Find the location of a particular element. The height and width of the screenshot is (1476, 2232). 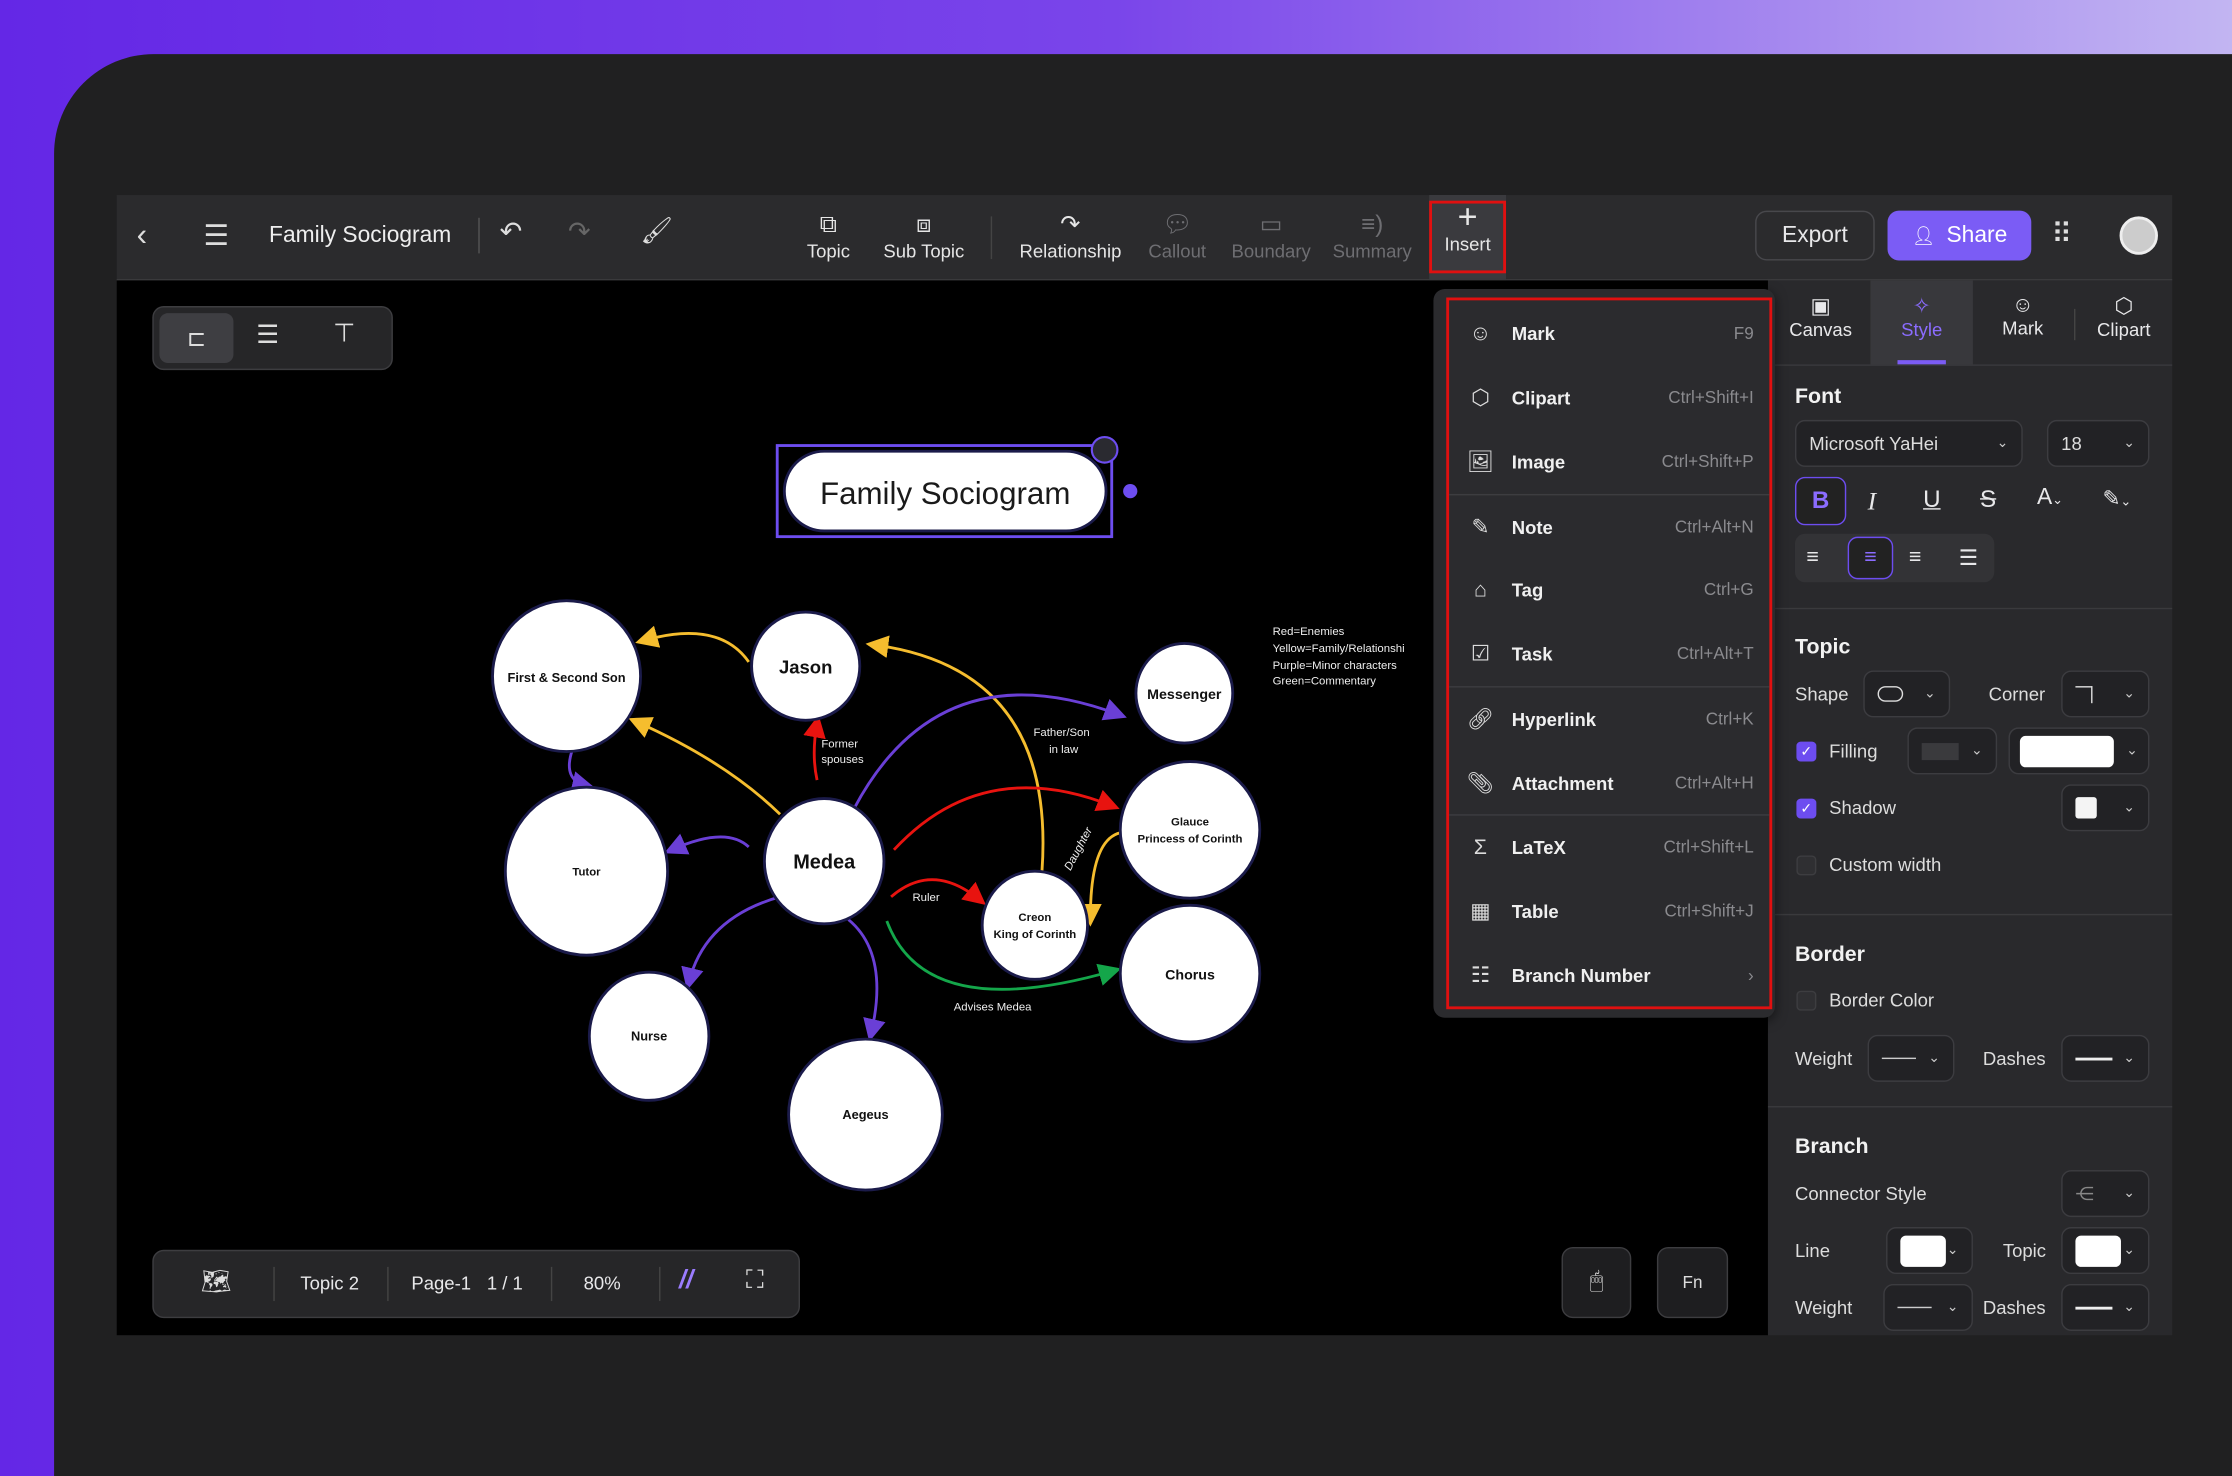

tab-clipart: ⬡ Clipart is located at coordinates (2123, 317).